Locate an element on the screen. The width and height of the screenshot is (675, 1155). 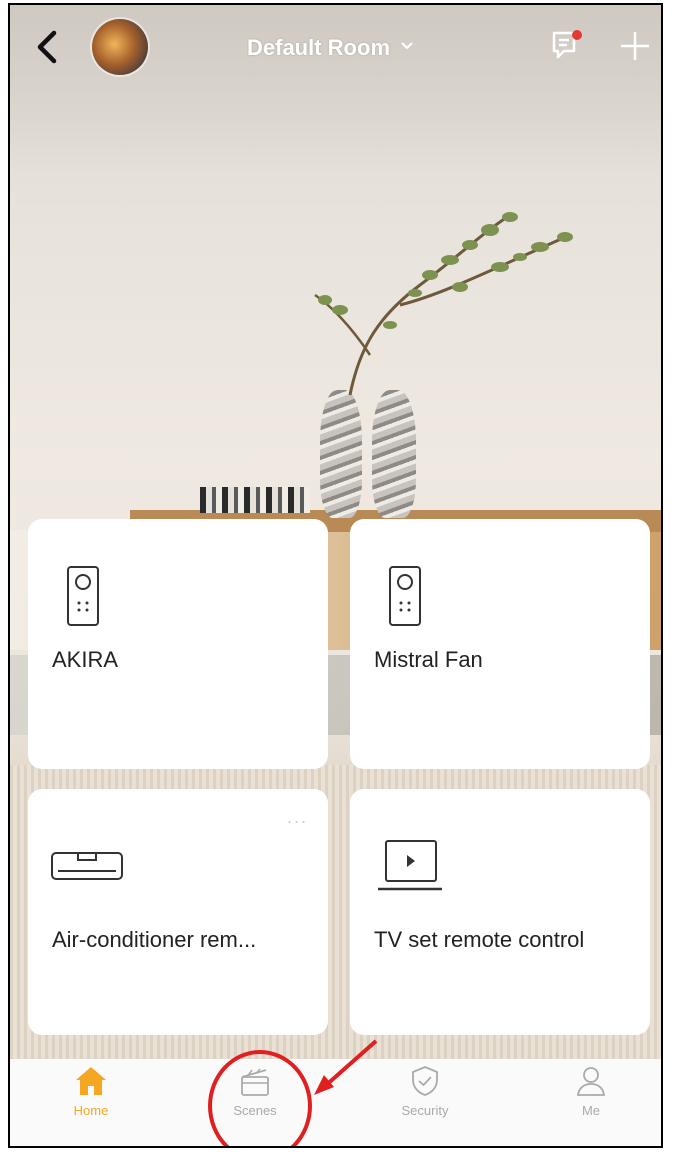
device-card-akira: AKIRA is located at coordinates (178, 644).